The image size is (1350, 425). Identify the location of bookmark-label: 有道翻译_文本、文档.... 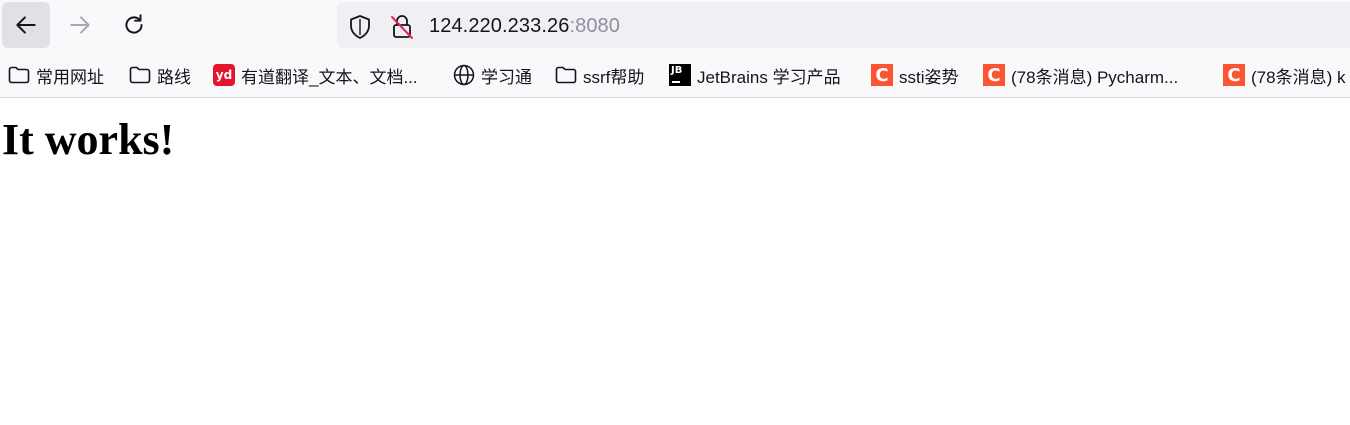
(329, 77).